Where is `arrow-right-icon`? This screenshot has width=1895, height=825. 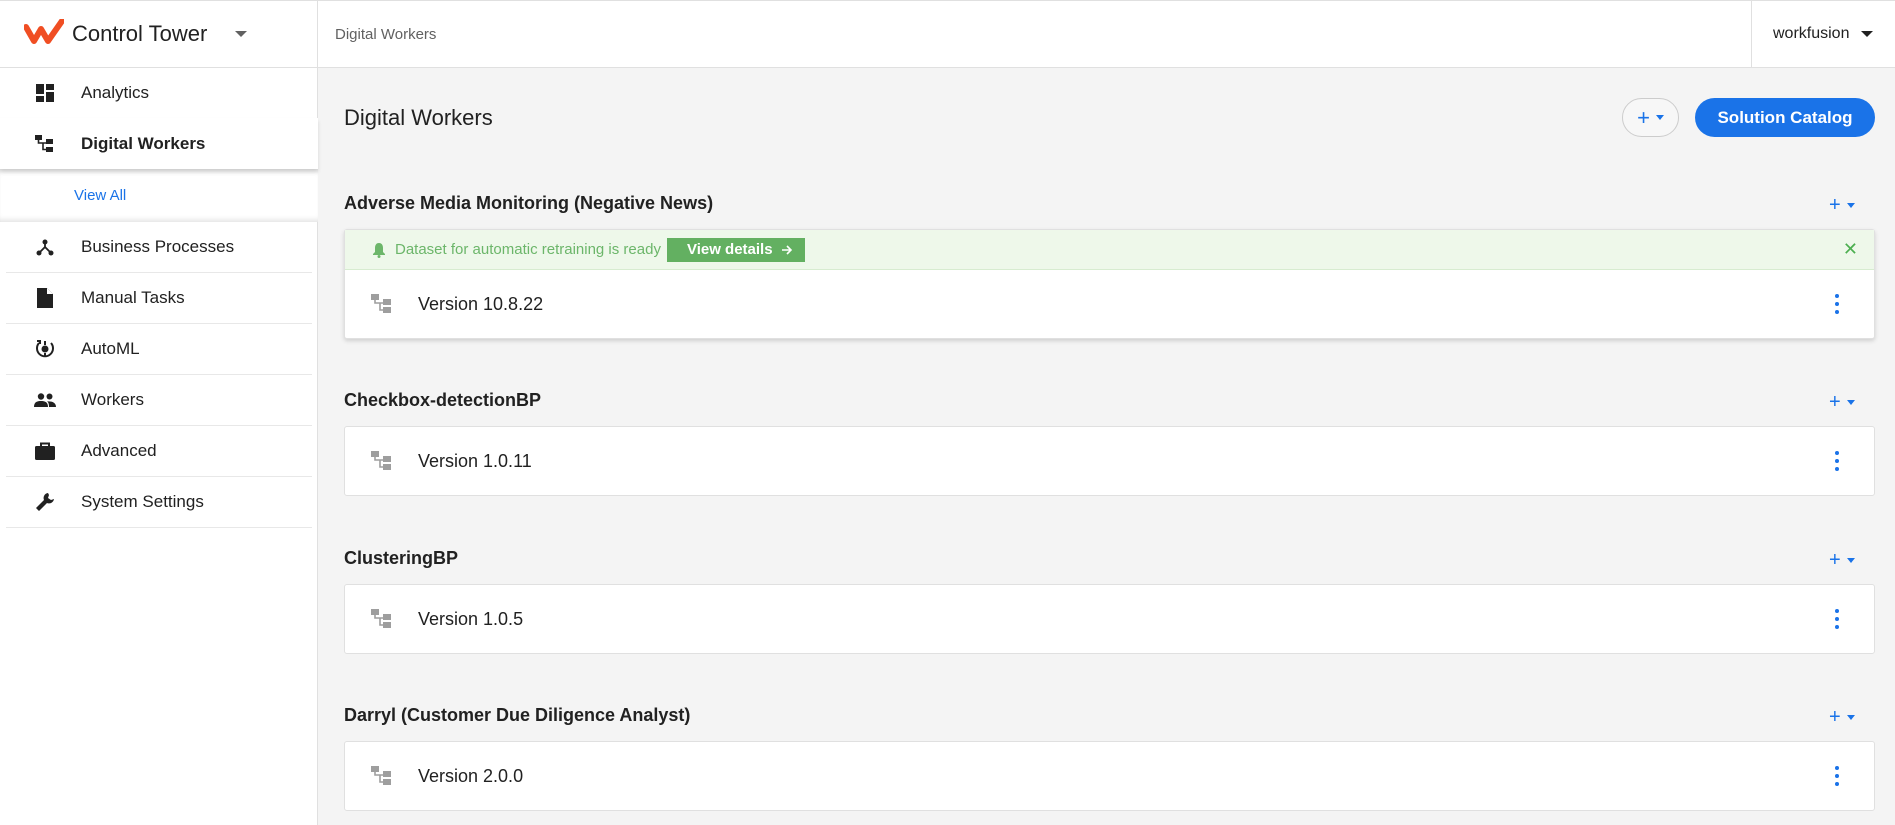
arrow-right-icon is located at coordinates (786, 249).